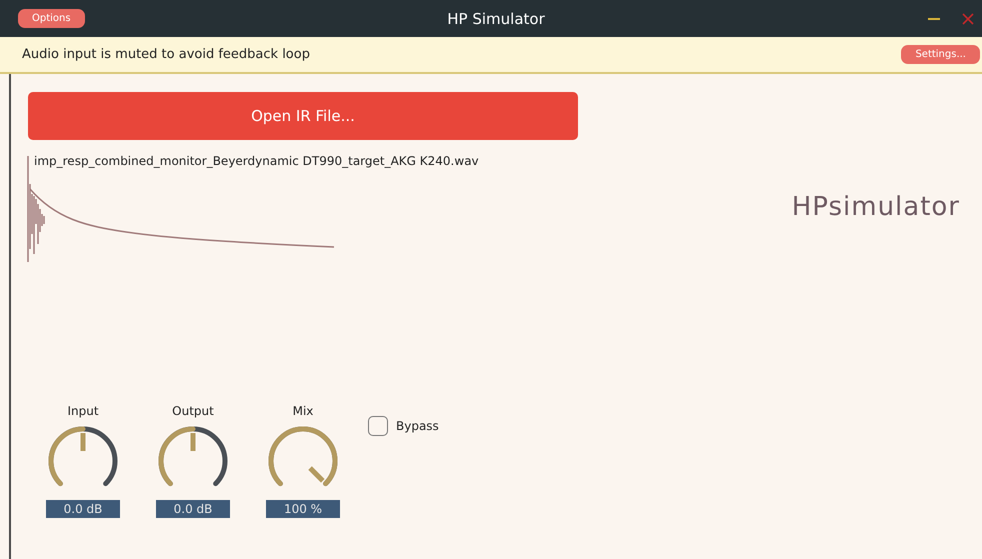 This screenshot has height=559, width=982. Describe the element at coordinates (257, 161) in the screenshot. I see `file-name: imp_resp_combined_monitor_Beyerdynamic DT990_target_AKG K240.wav` at that location.